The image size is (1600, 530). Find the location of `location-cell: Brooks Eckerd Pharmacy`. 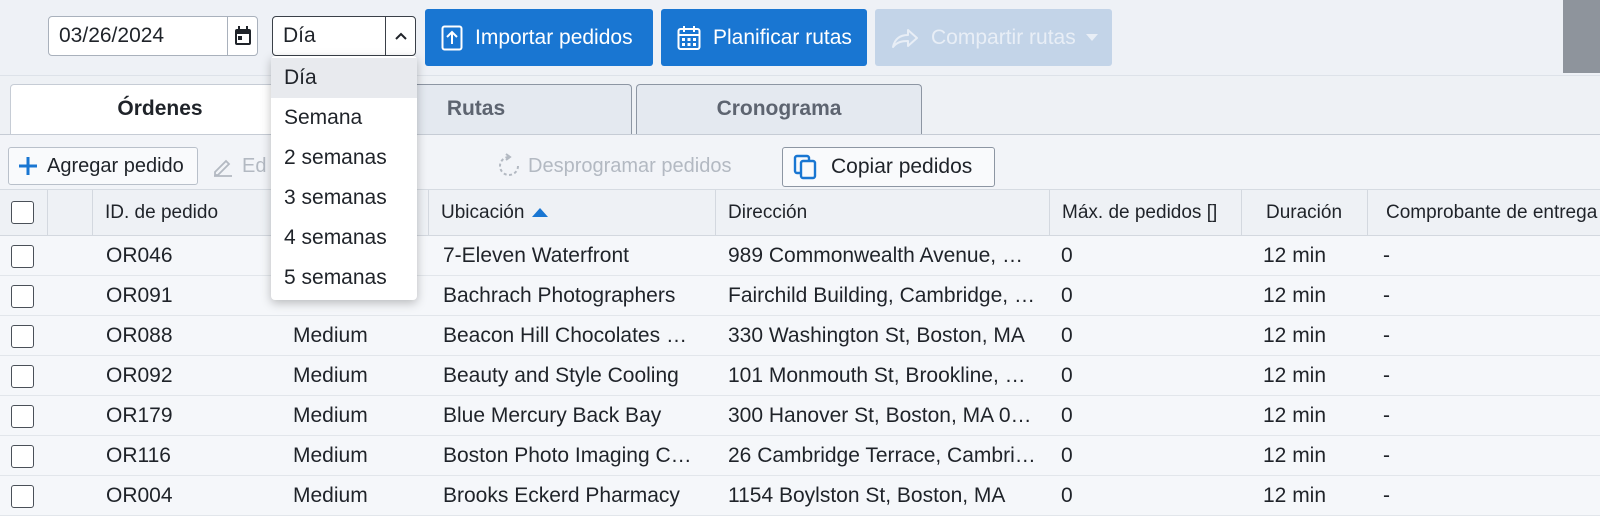

location-cell: Brooks Eckerd Pharmacy is located at coordinates (561, 495).